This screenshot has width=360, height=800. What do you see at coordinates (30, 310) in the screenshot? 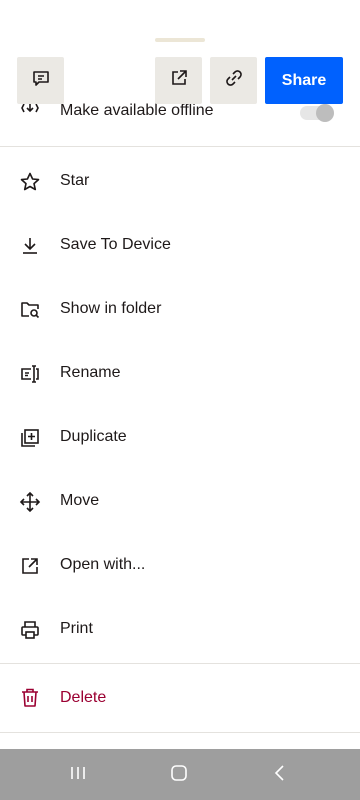
I see `folder-search-icon` at bounding box center [30, 310].